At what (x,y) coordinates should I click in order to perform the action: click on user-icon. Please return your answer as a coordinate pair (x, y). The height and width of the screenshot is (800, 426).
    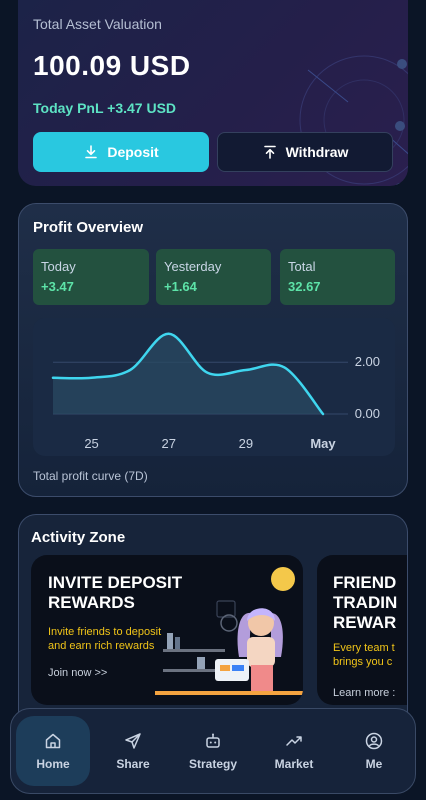
    Looking at the image, I should click on (374, 740).